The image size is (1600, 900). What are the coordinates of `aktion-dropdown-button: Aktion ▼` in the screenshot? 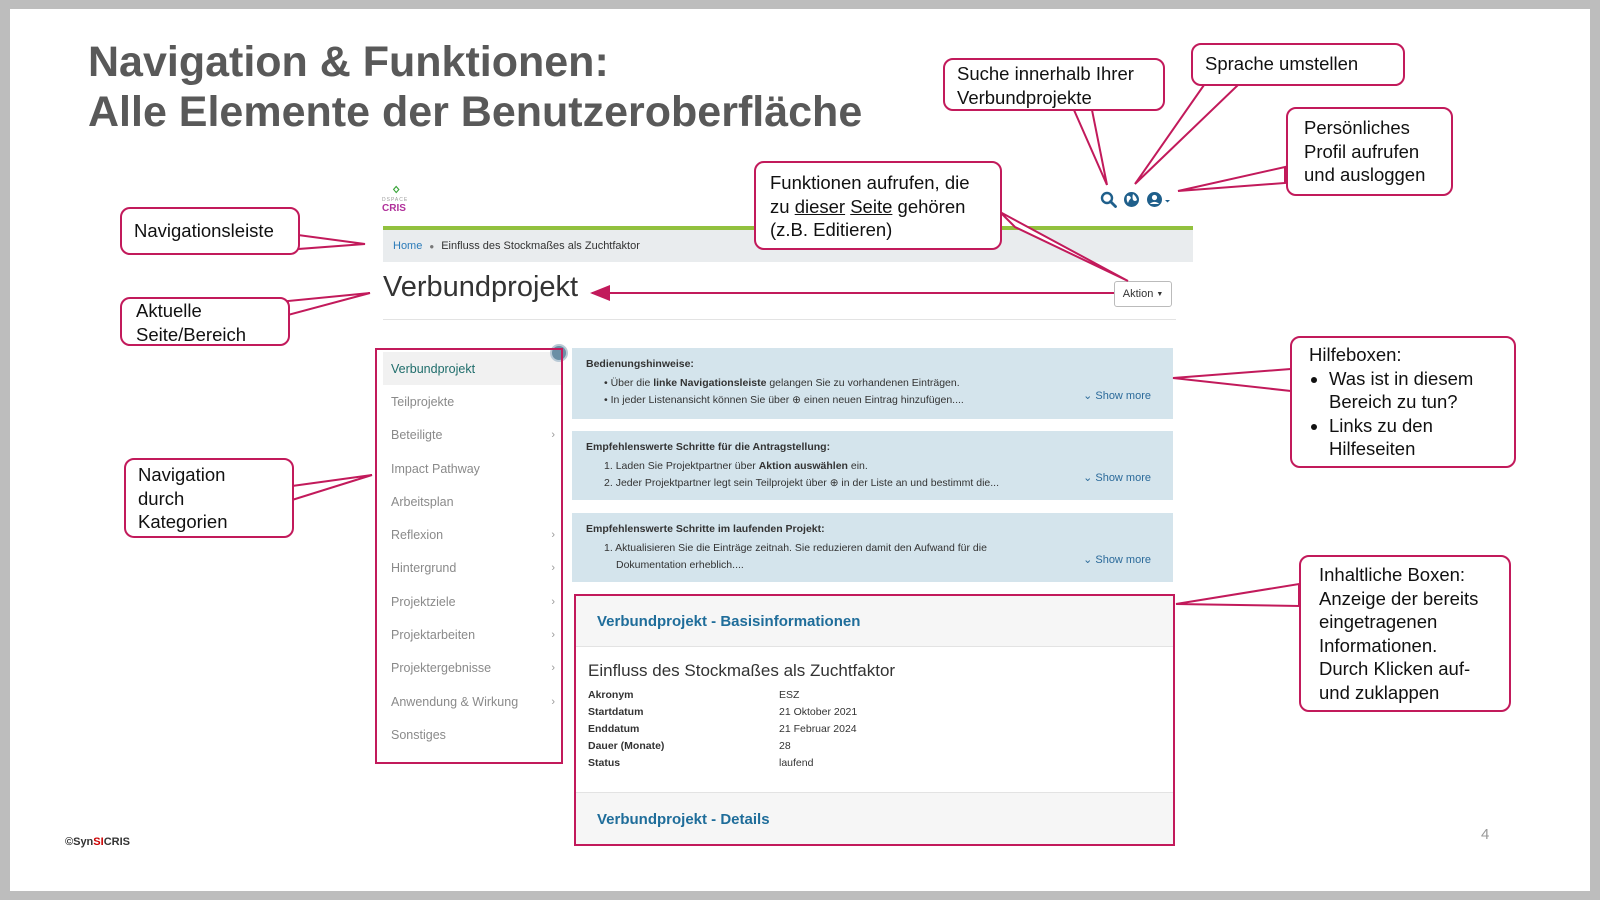 It's located at (1143, 294).